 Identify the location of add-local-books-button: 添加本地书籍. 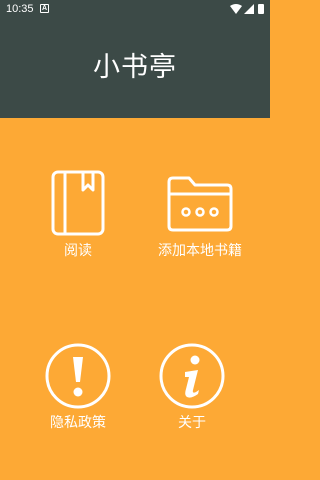
(200, 225).